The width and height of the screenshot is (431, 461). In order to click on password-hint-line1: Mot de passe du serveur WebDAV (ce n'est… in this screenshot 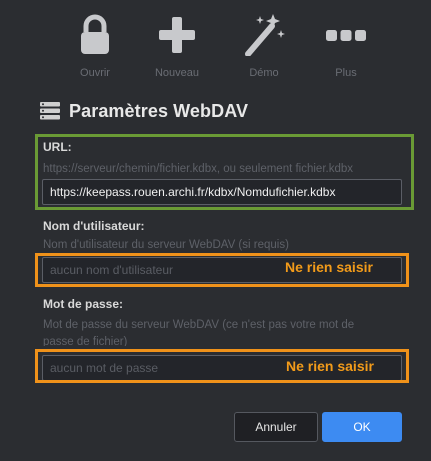, I will do `click(199, 325)`.